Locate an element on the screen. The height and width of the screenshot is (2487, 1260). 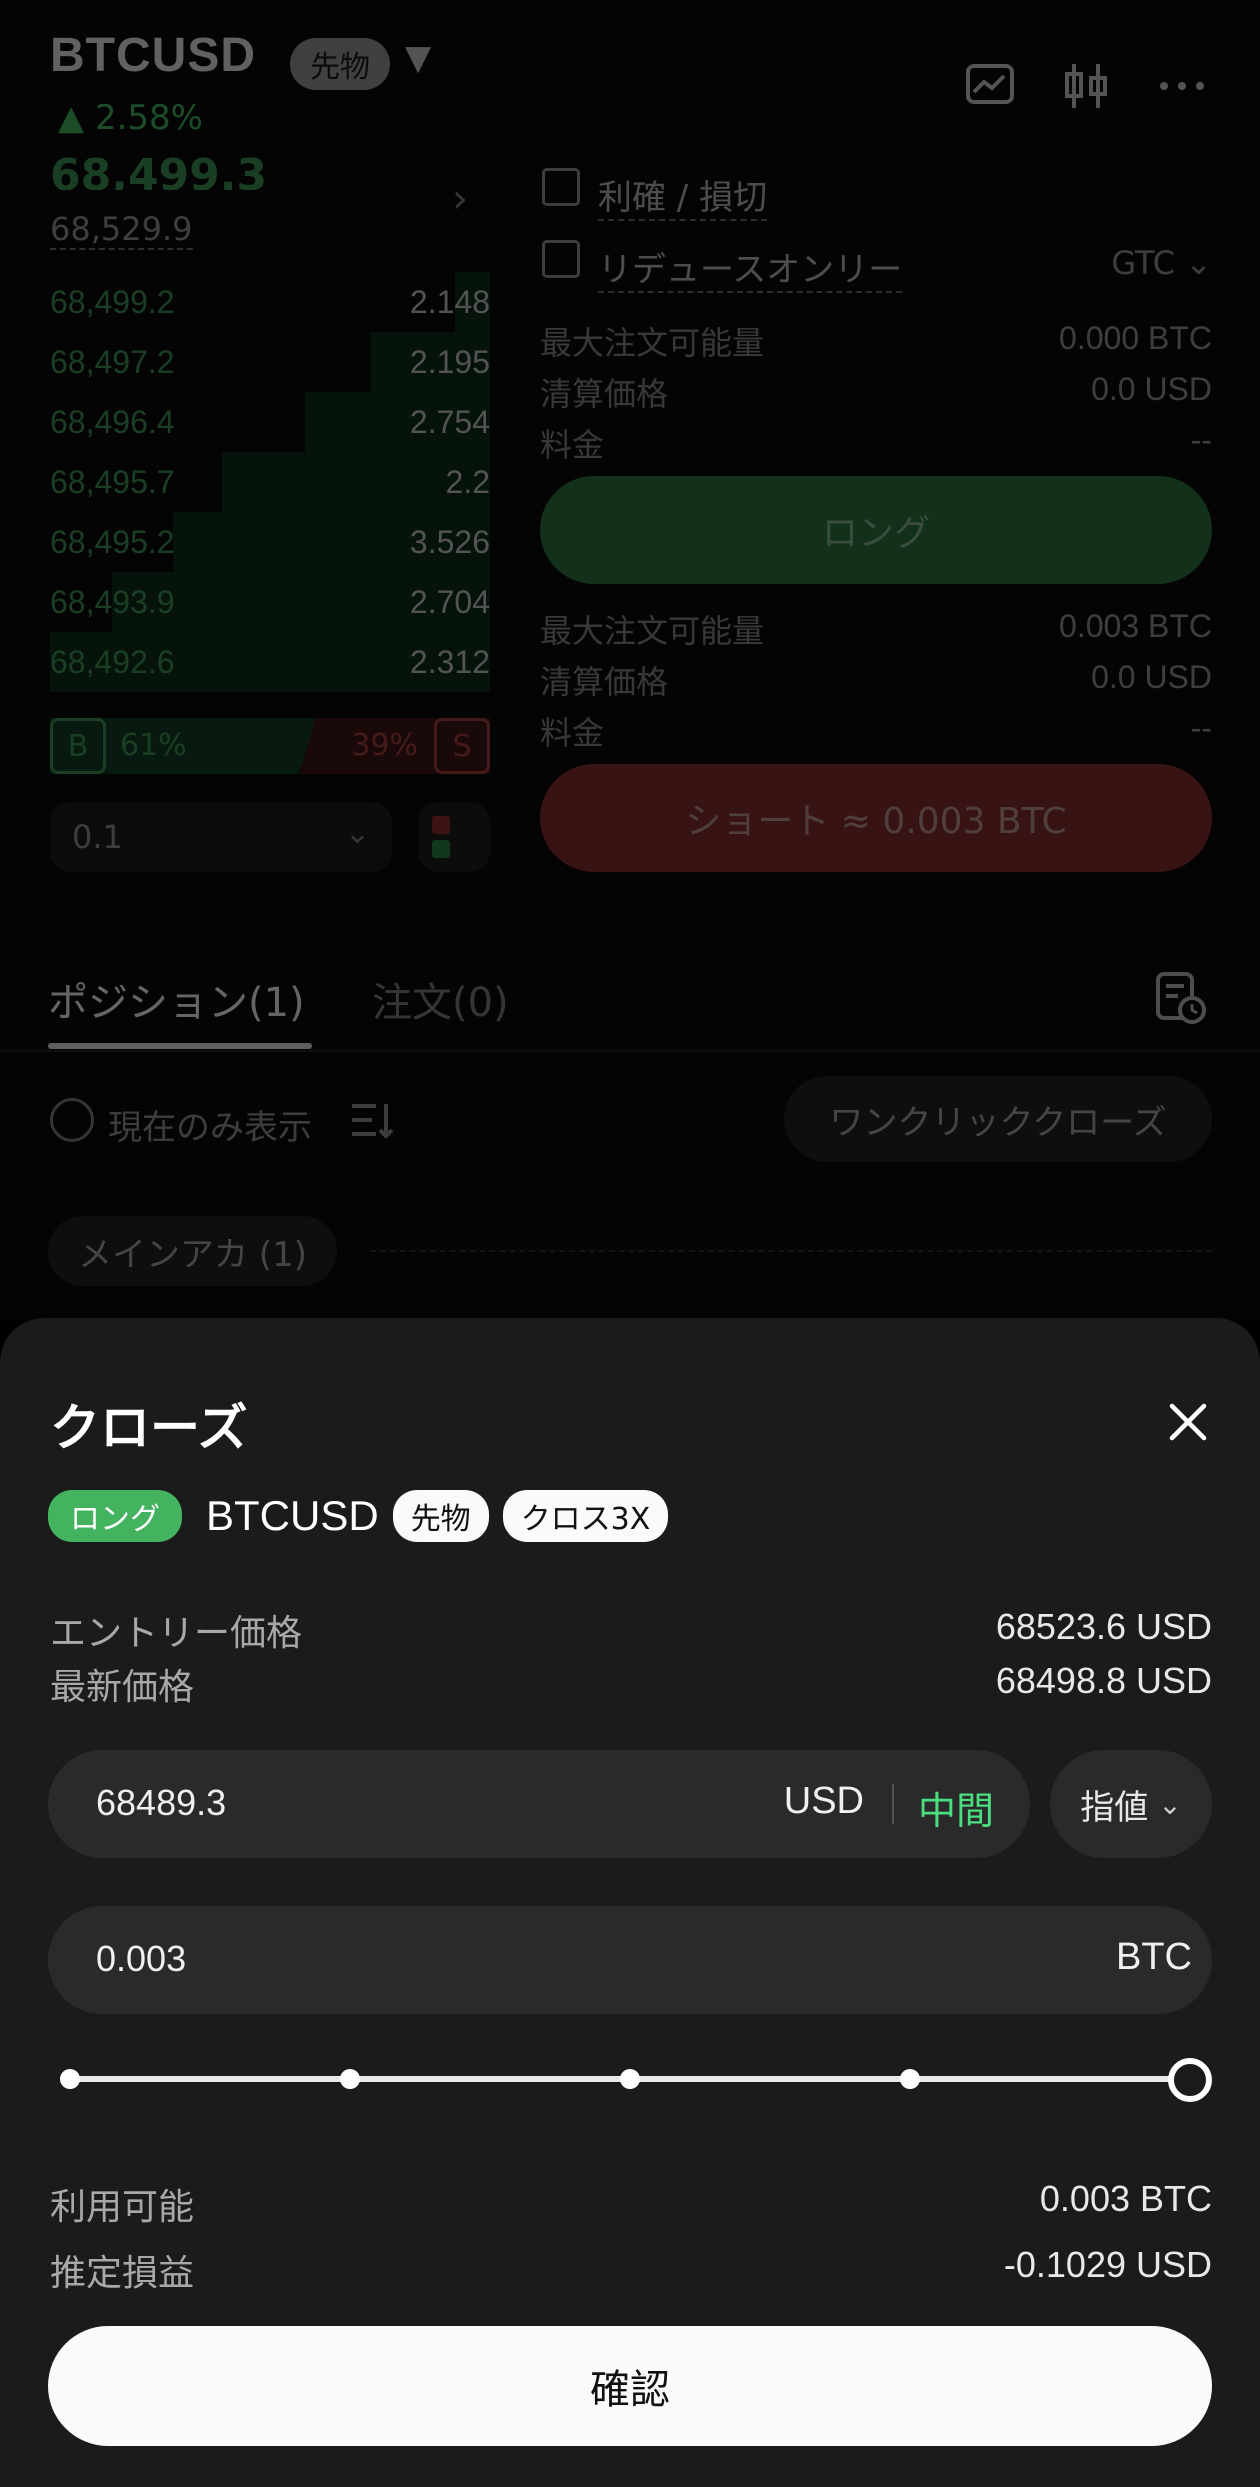
mid-price-button: 中間 is located at coordinates (956, 1807).